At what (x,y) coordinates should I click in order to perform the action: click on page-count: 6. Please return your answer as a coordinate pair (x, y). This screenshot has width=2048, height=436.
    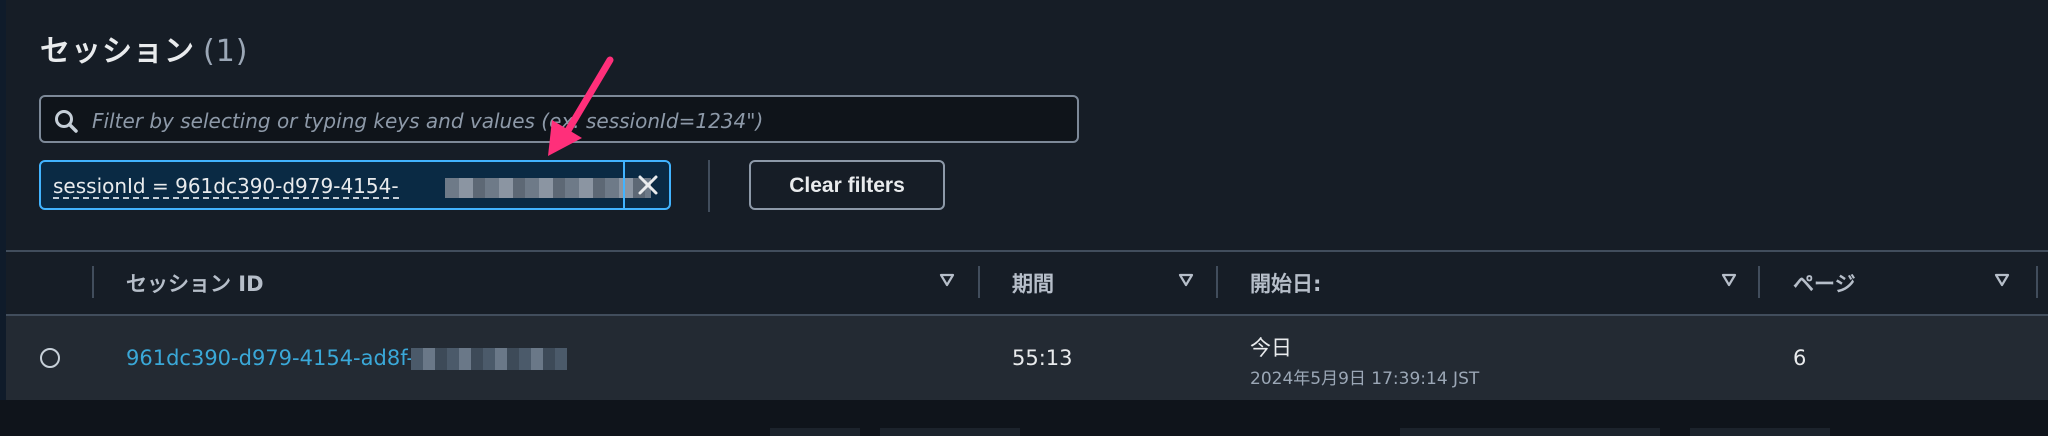
    Looking at the image, I should click on (1800, 358).